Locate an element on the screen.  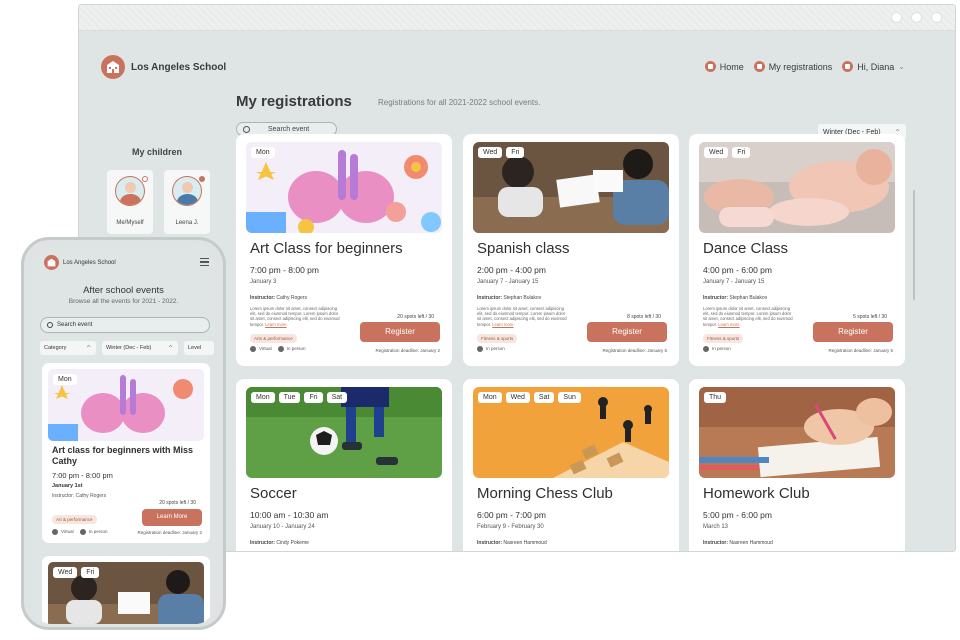
child-card-me: Me/Myself is located at coordinates (130, 202).